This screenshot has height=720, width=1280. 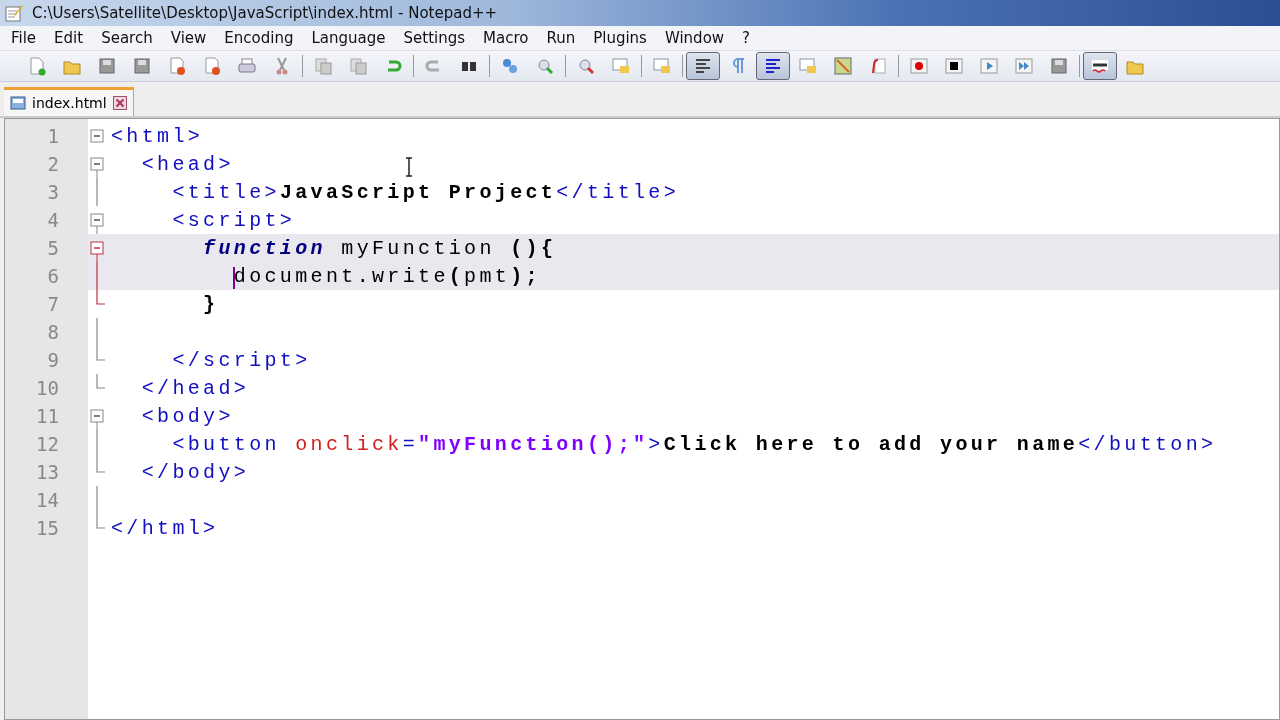 What do you see at coordinates (53, 360) in the screenshot?
I see `line-number: 9` at bounding box center [53, 360].